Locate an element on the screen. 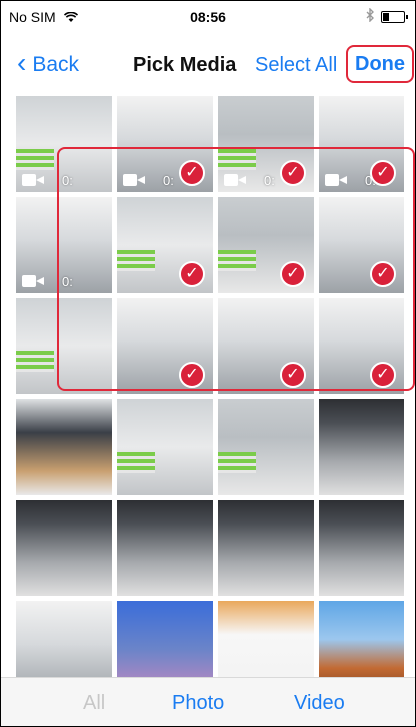  select-all-button: Select All is located at coordinates (296, 65).